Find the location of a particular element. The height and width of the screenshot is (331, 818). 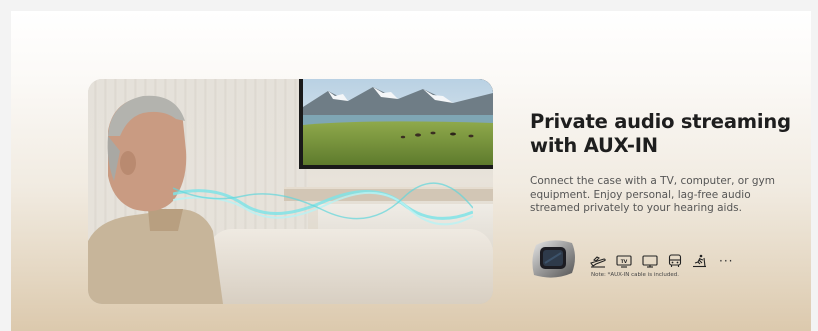

section-title: Private audio streaming with AUX-IN is located at coordinates (660, 133).